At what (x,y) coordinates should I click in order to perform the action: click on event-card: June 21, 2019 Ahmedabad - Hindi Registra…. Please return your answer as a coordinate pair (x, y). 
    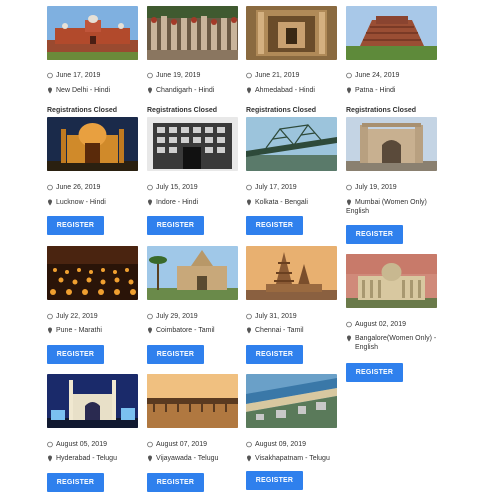
    Looking at the image, I should click on (292, 60).